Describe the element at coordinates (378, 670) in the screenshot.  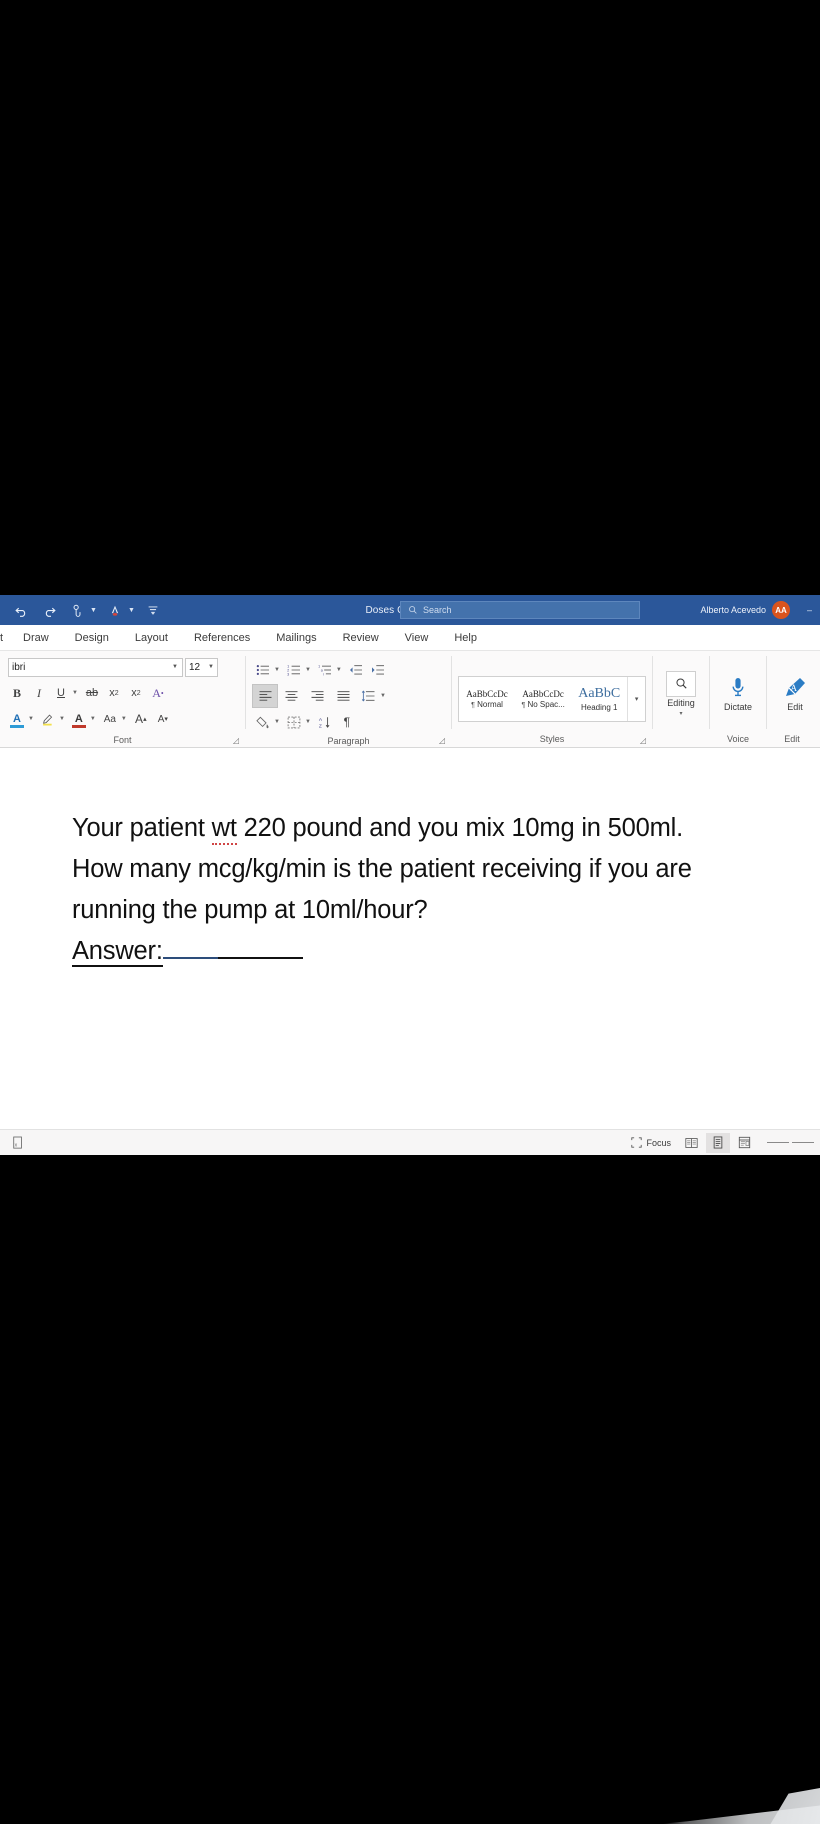
I see `increase-indent-button` at that location.